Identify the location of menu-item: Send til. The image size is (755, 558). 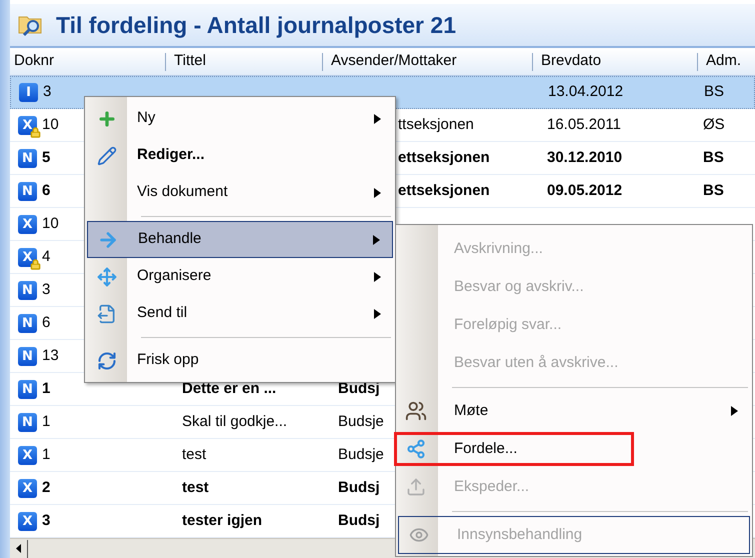
(240, 313).